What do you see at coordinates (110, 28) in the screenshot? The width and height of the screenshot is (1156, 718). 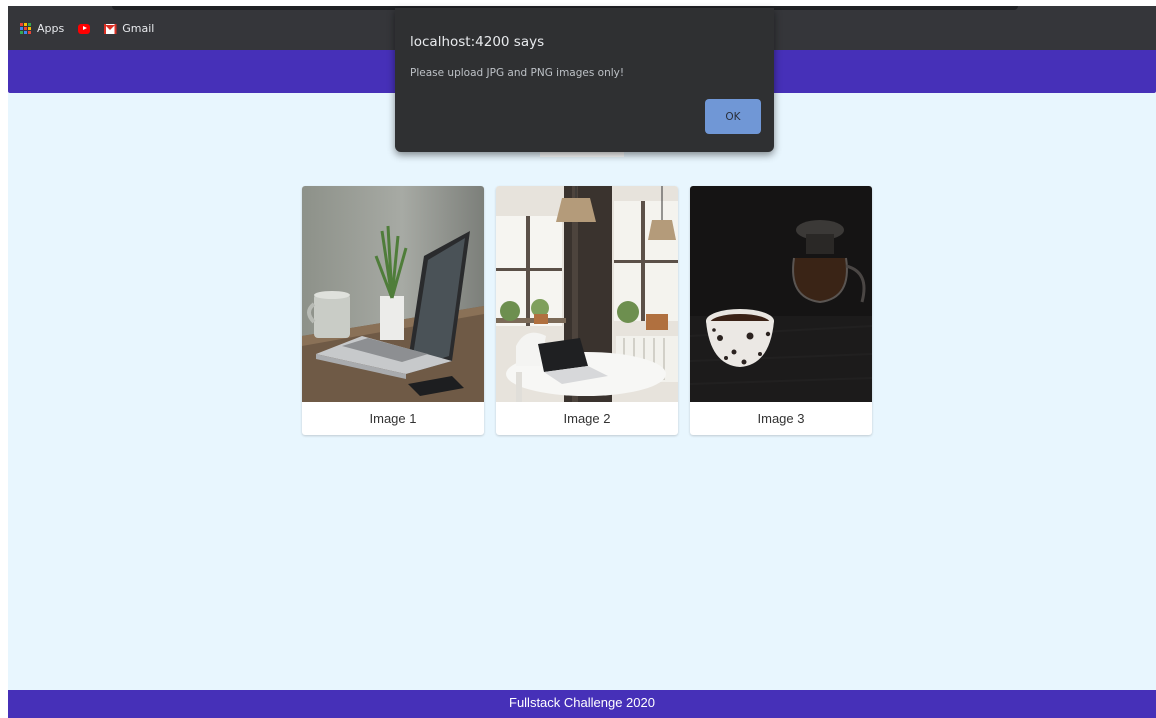 I see `gmail-icon` at bounding box center [110, 28].